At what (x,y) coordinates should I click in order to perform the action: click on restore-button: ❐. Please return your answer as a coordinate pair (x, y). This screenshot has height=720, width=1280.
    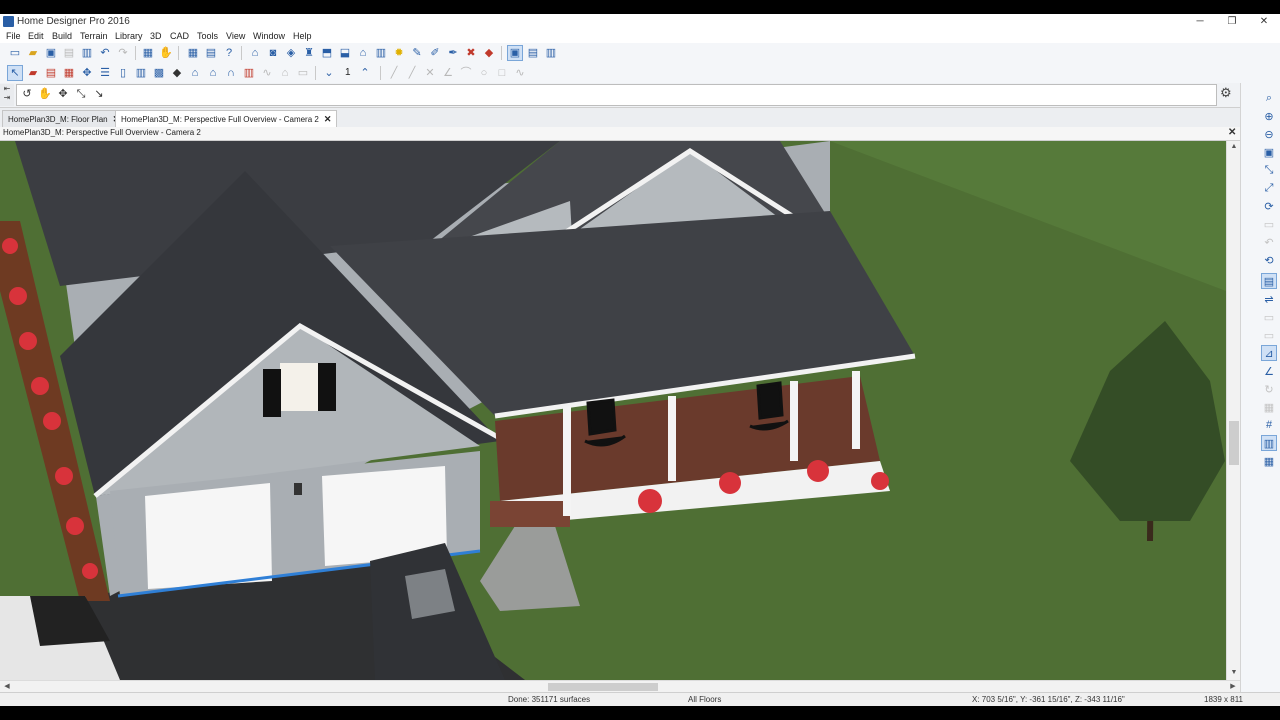
    Looking at the image, I should click on (1232, 21).